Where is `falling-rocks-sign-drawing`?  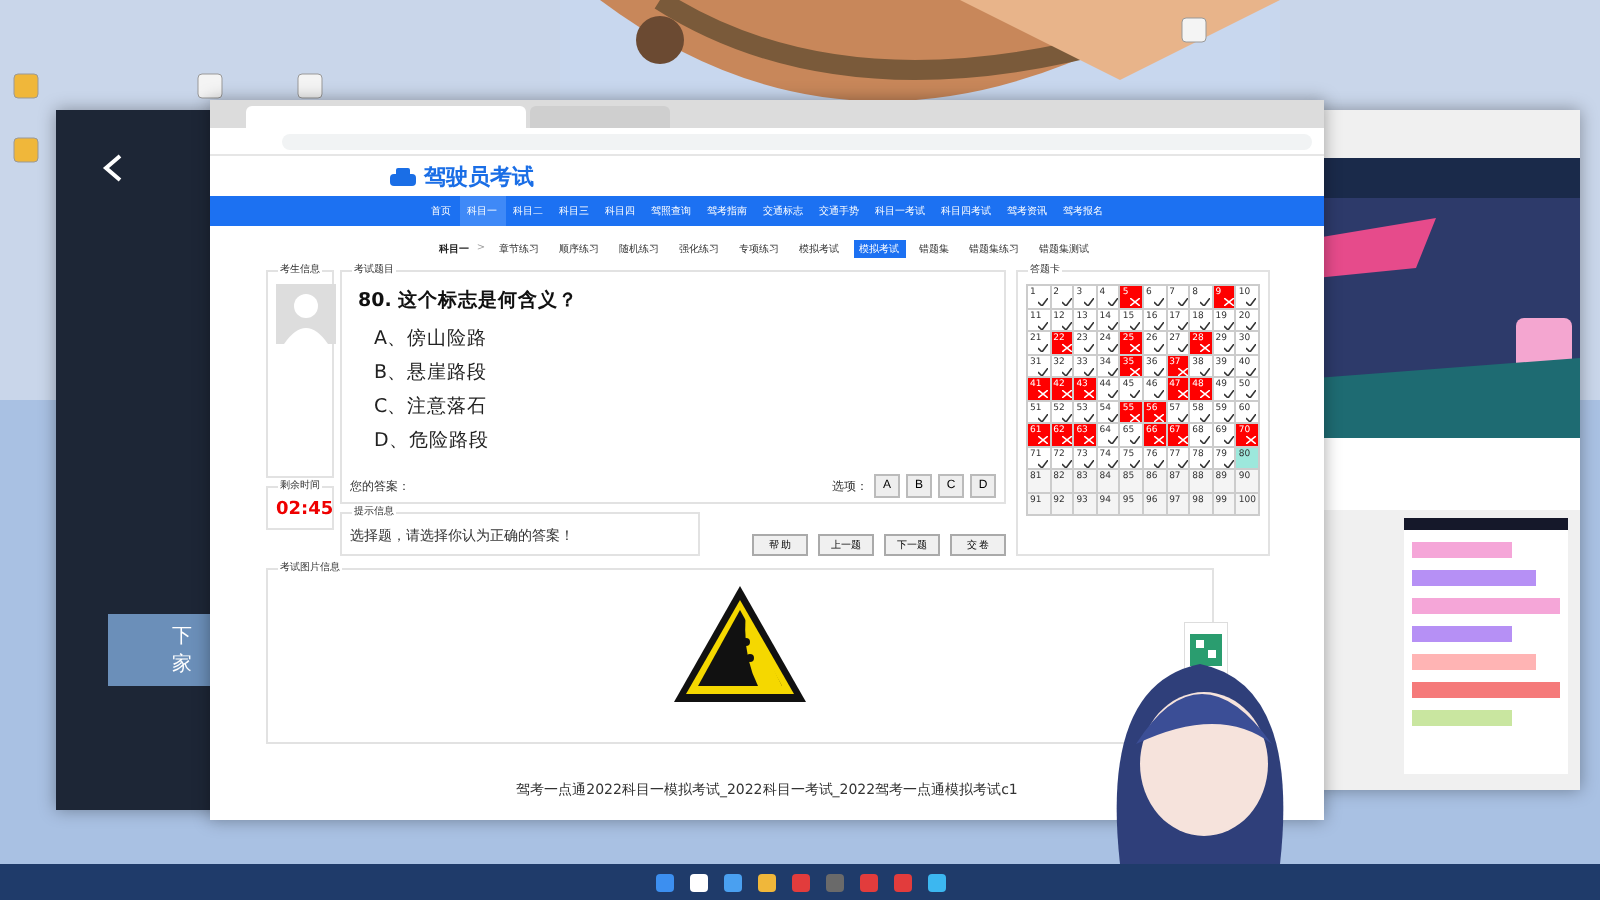 falling-rocks-sign-drawing is located at coordinates (740, 644).